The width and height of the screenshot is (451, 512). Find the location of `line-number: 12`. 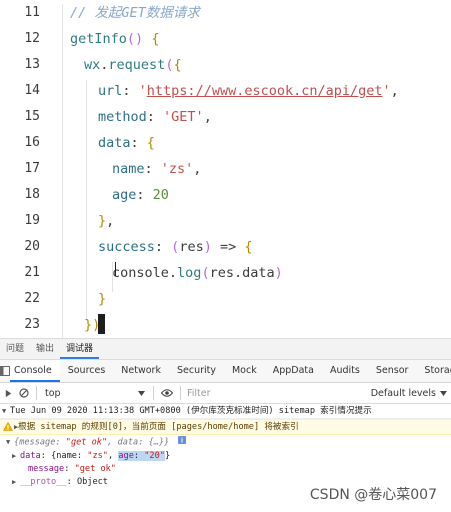

line-number: 12 is located at coordinates (32, 38).